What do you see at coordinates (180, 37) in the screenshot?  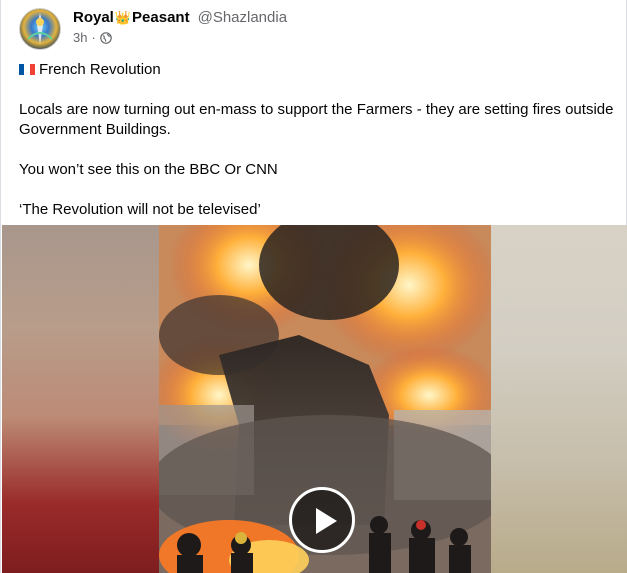 I see `post-subline: 3h ·` at bounding box center [180, 37].